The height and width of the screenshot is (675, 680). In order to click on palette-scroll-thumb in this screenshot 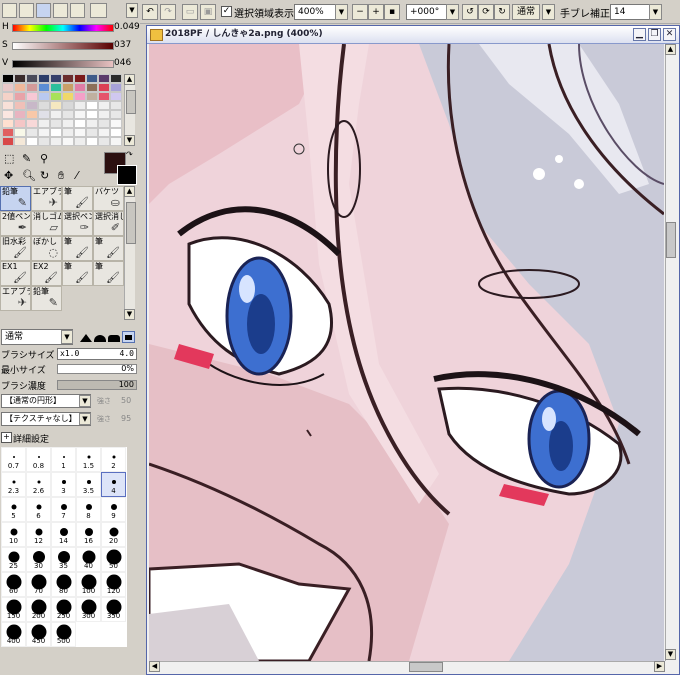, I will do `click(131, 102)`.